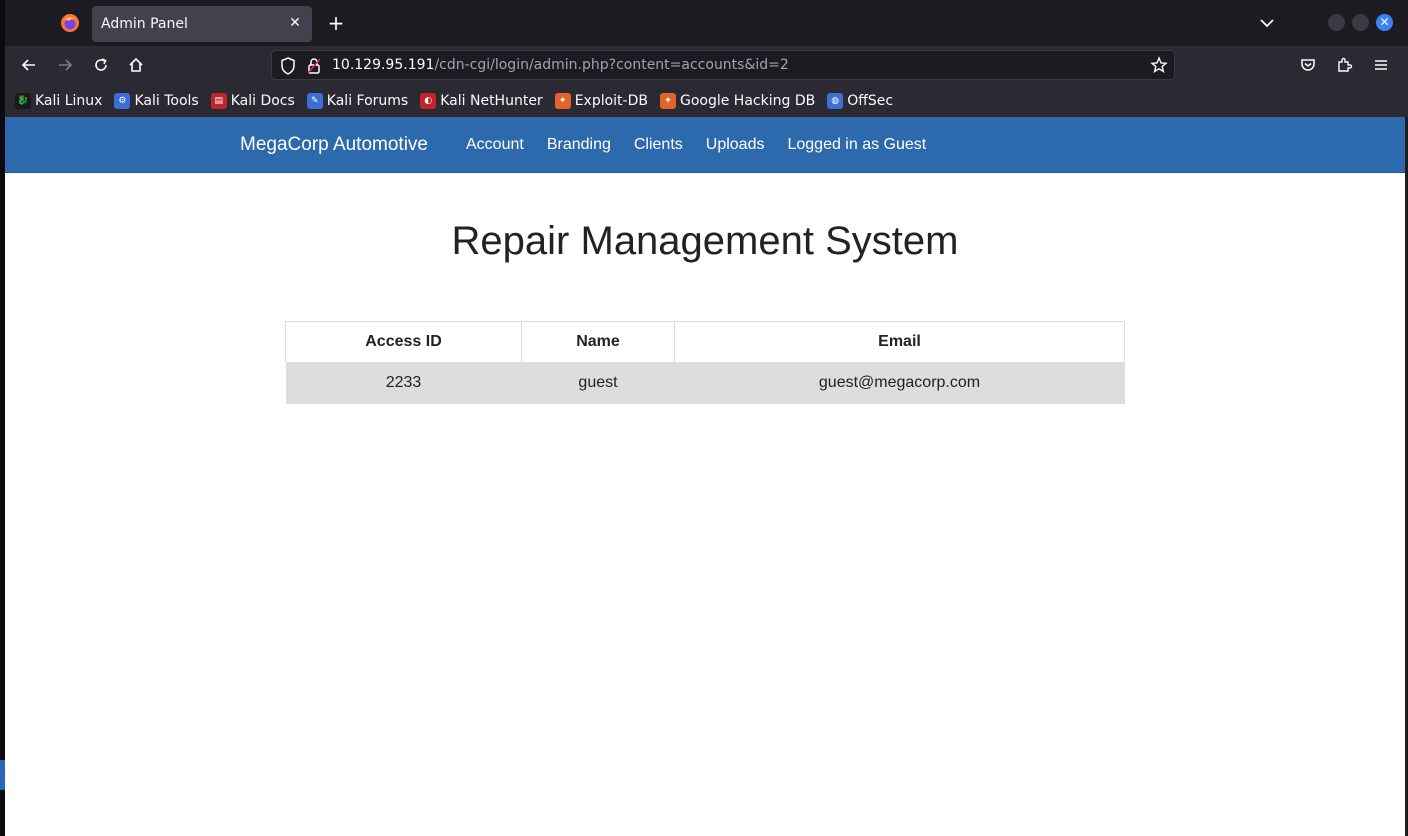 The image size is (1408, 836). What do you see at coordinates (101, 65) in the screenshot?
I see `reload-icon` at bounding box center [101, 65].